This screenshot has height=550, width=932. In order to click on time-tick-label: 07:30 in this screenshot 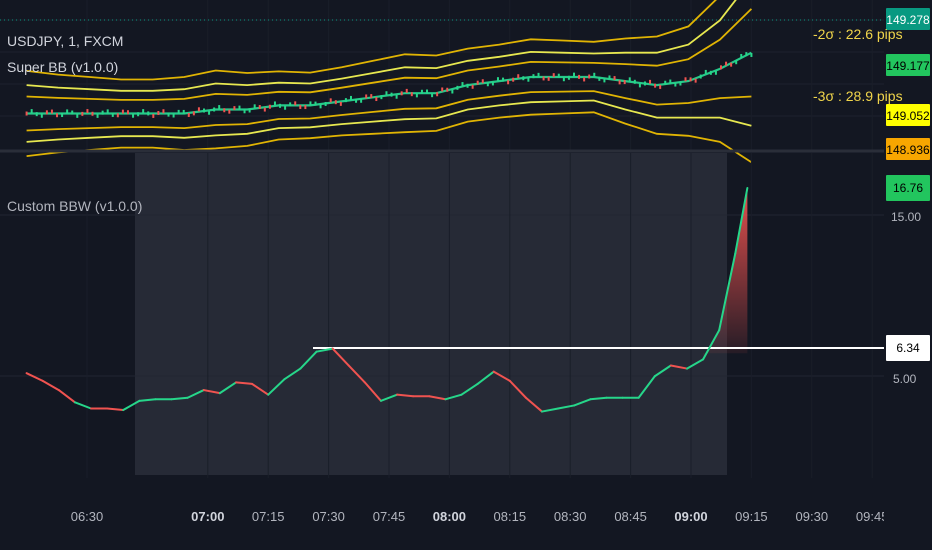, I will do `click(328, 516)`.